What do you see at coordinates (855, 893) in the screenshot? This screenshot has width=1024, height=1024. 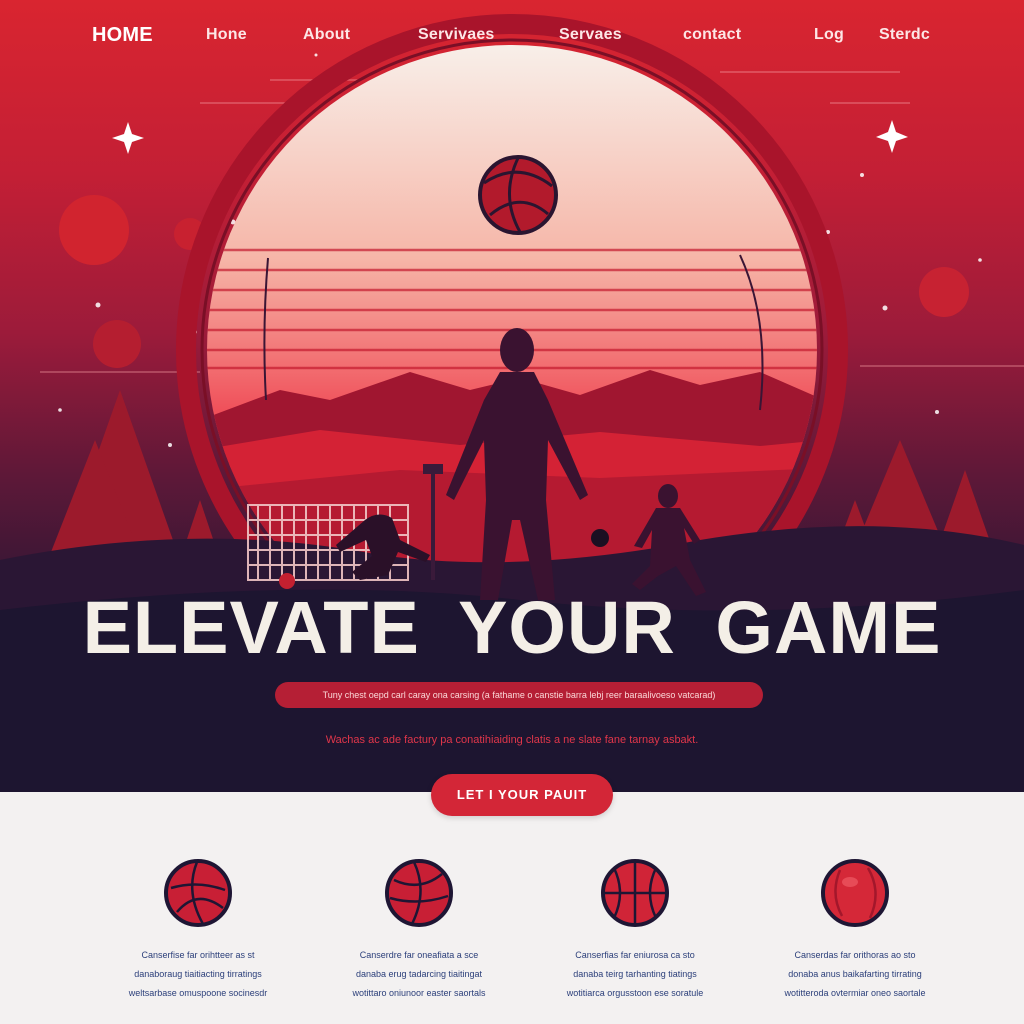 I see `ball-icon` at bounding box center [855, 893].